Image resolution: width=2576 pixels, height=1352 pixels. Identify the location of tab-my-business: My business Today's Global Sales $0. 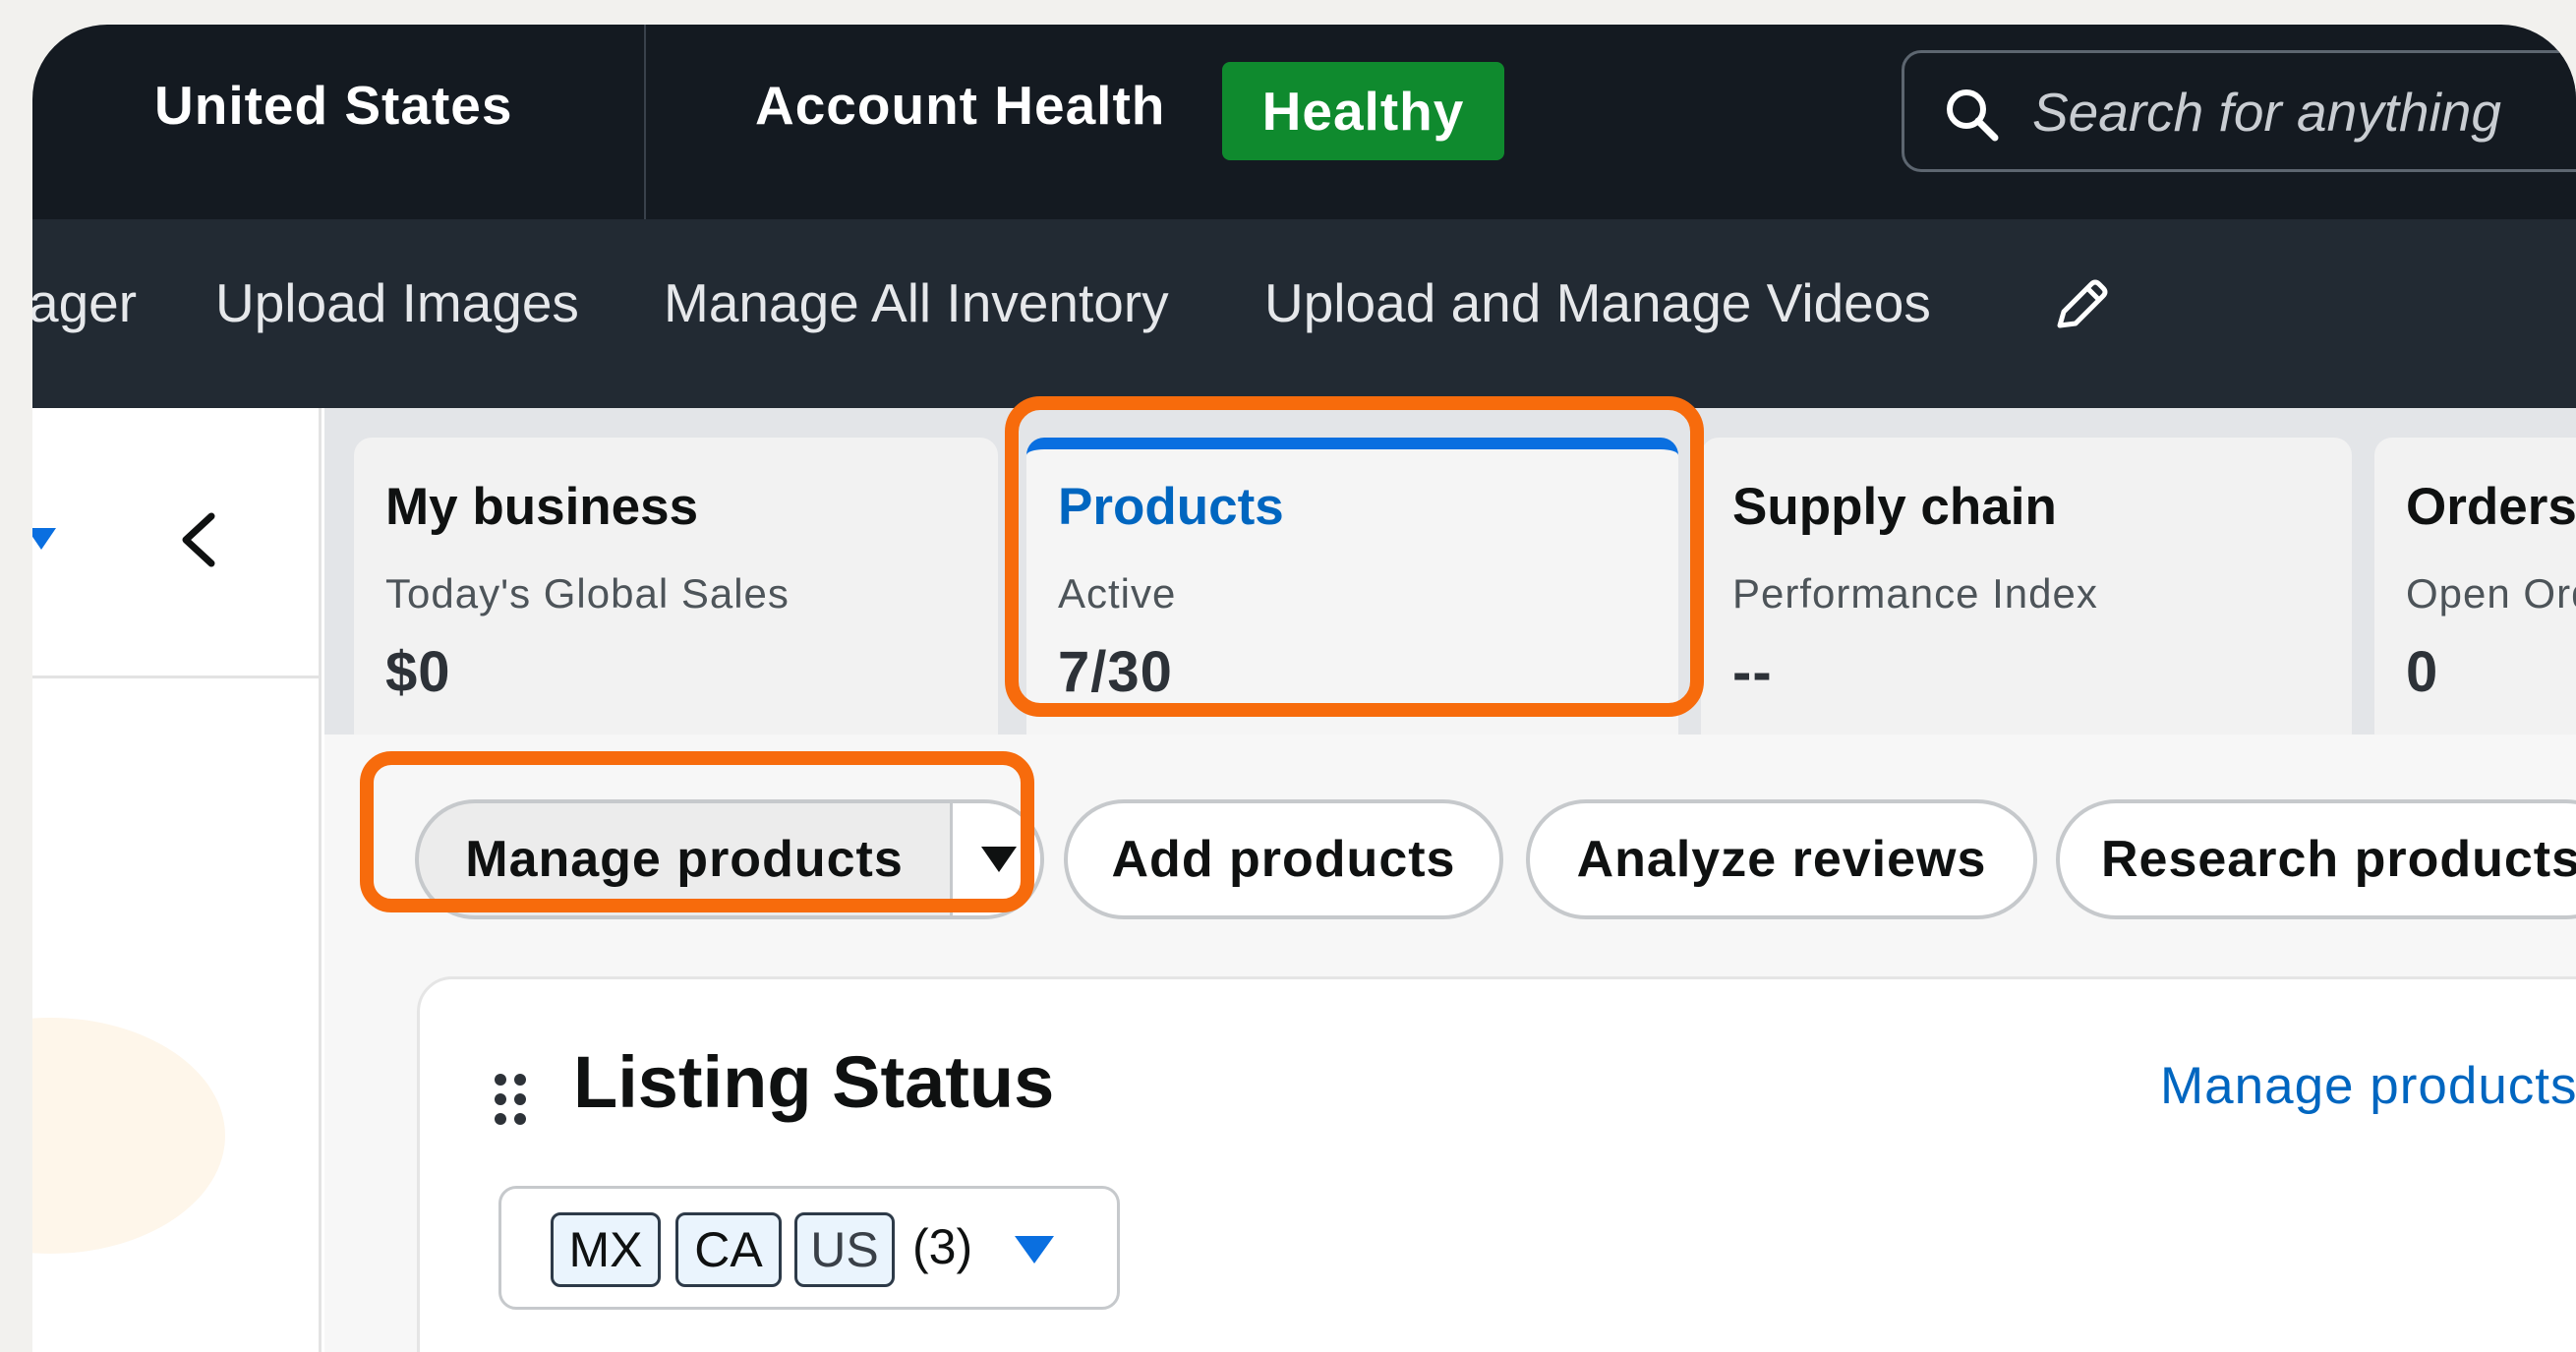
(676, 587).